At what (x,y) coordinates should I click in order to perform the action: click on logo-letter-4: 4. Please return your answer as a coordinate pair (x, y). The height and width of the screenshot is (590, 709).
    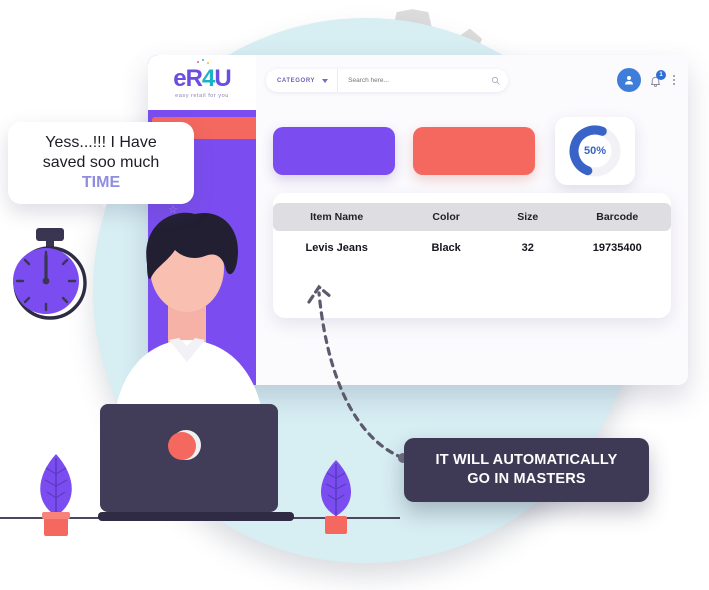
    Looking at the image, I should click on (208, 78).